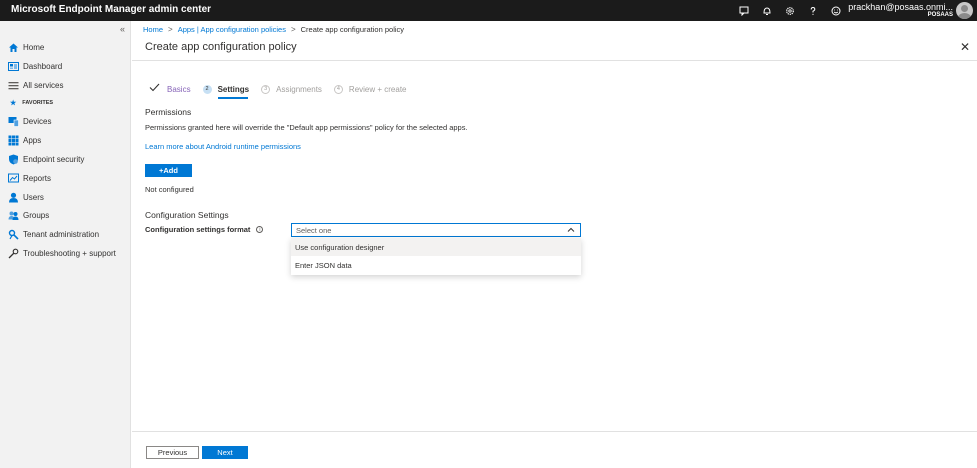 The height and width of the screenshot is (468, 977). I want to click on configuration-format-label: Configuration settings format i, so click(204, 229).